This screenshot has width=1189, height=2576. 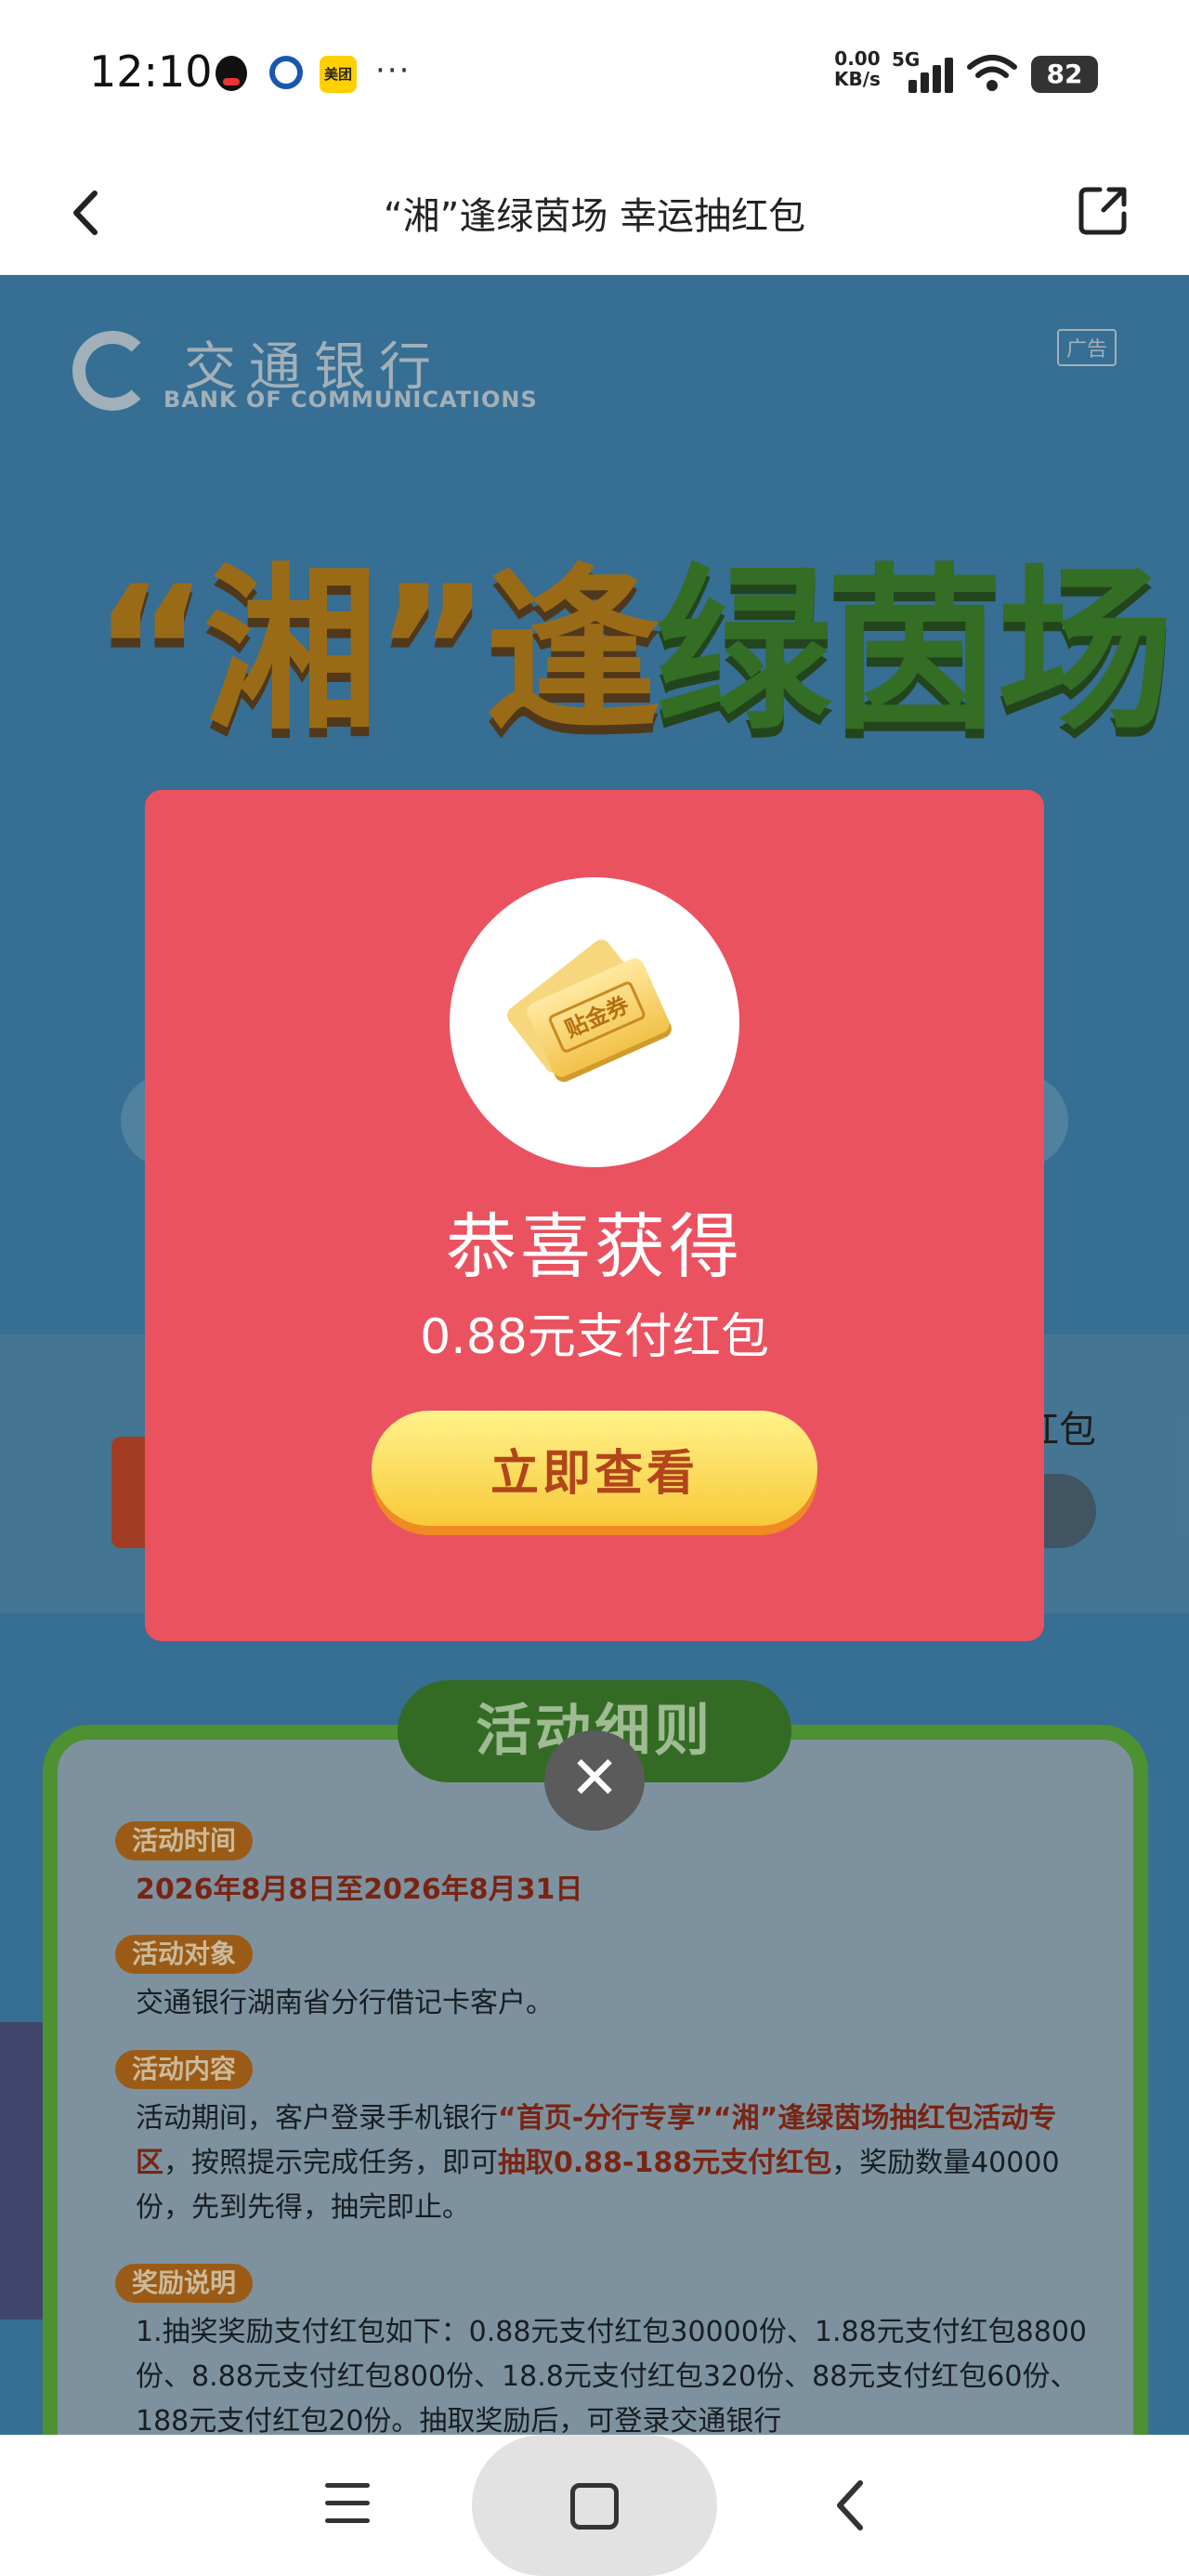 What do you see at coordinates (1103, 210) in the screenshot?
I see `share-icon` at bounding box center [1103, 210].